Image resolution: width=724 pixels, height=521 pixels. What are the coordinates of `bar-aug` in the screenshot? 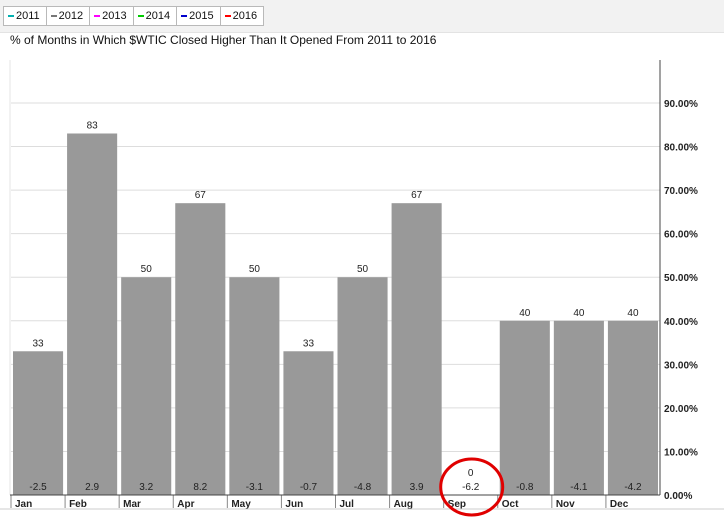 It's located at (416, 349).